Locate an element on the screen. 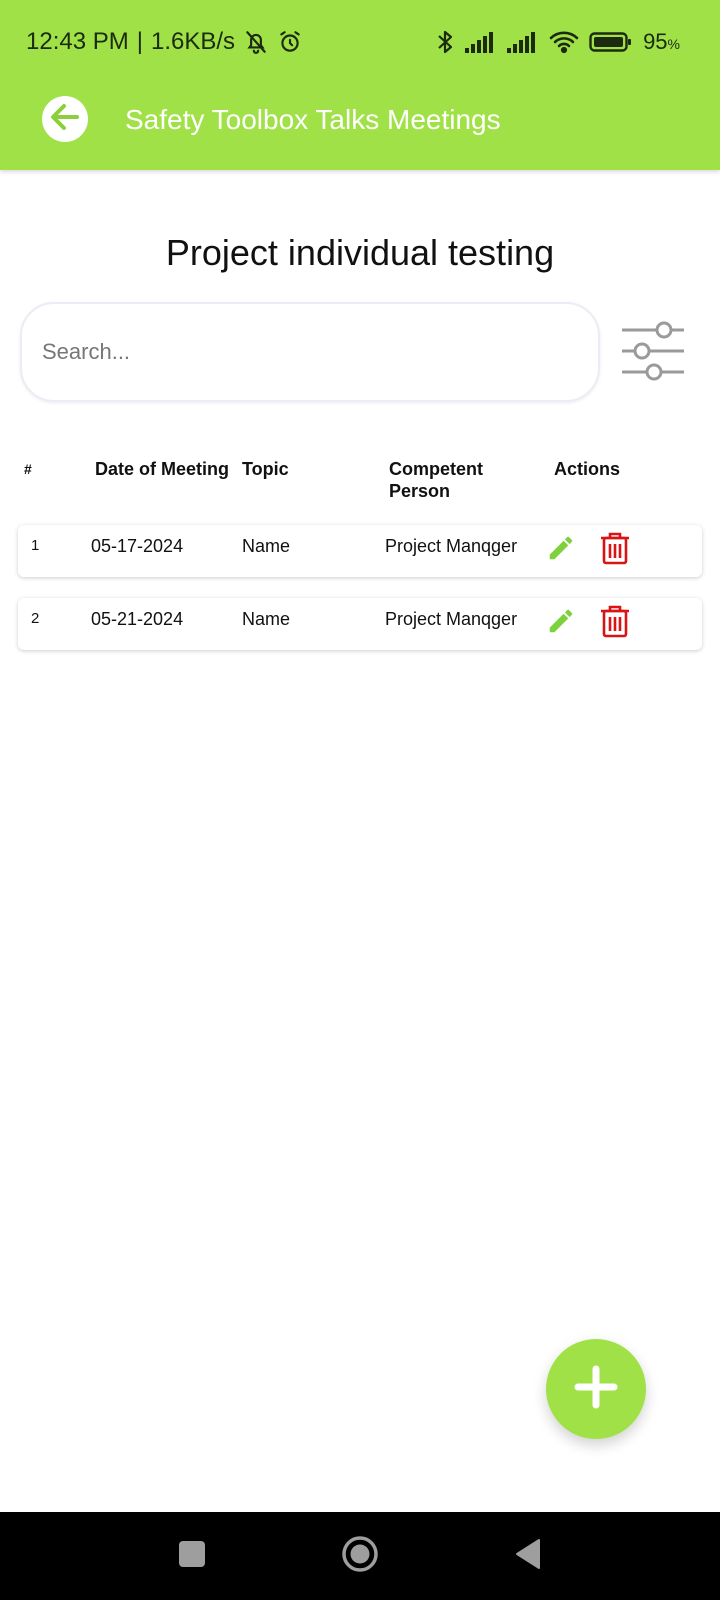 This screenshot has height=1600, width=720. table-row: 2 05-21-2024 Name Project Manqger is located at coordinates (360, 624).